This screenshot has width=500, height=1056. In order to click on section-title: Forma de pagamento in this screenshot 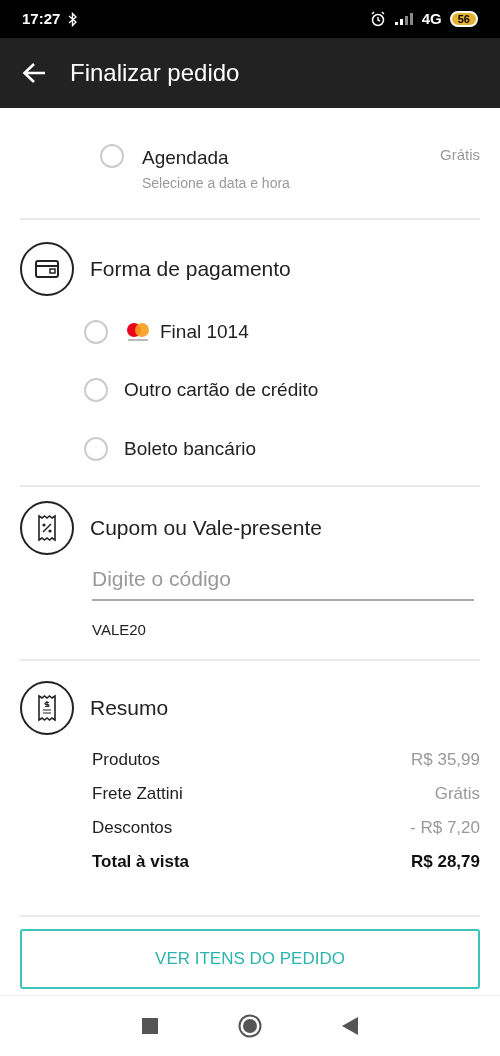, I will do `click(190, 268)`.